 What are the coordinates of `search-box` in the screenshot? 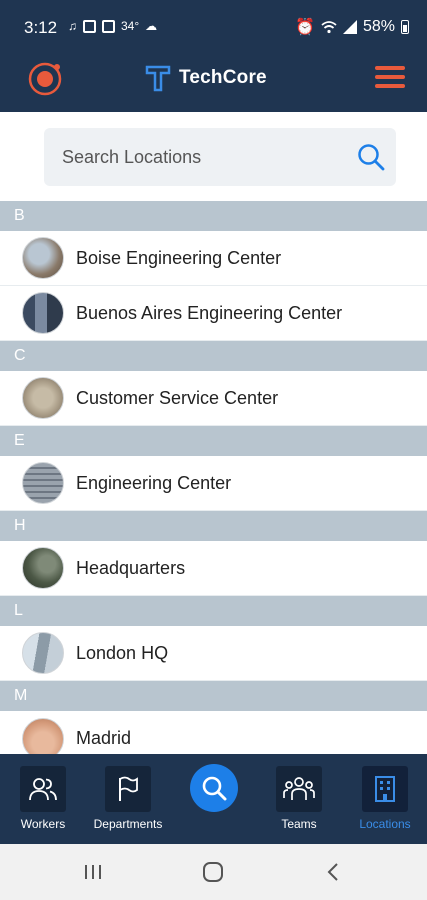 It's located at (220, 157).